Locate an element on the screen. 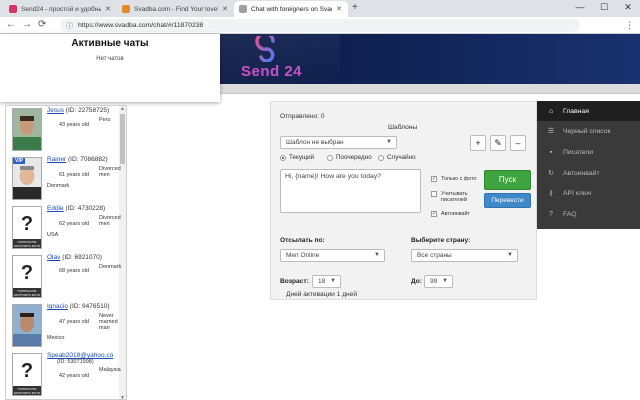  reload-icon: ⟳ is located at coordinates (42, 24).